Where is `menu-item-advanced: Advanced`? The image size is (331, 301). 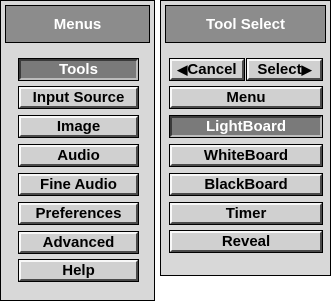
menu-item-advanced: Advanced is located at coordinates (78, 242).